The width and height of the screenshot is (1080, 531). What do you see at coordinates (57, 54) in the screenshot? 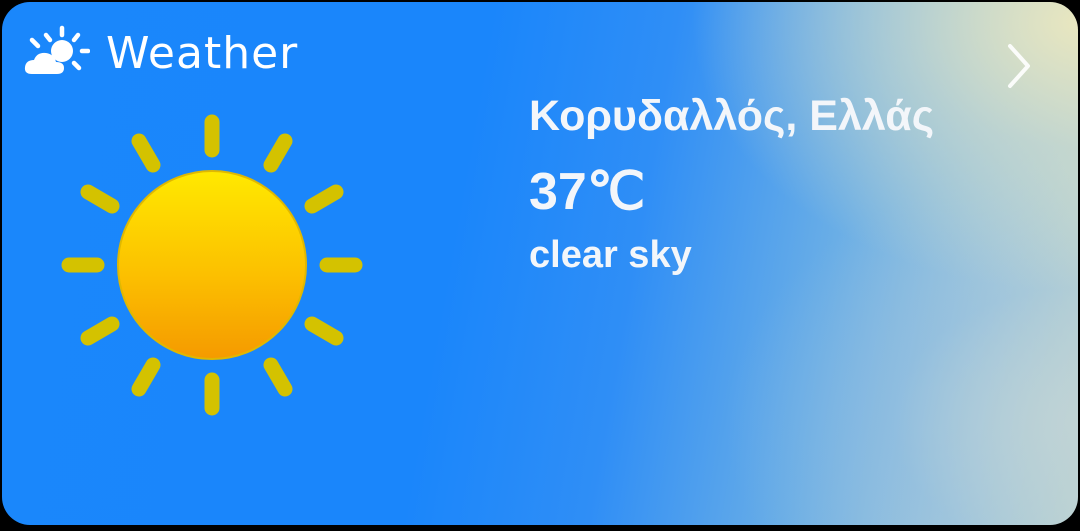
I see `partly-sunny-icon` at bounding box center [57, 54].